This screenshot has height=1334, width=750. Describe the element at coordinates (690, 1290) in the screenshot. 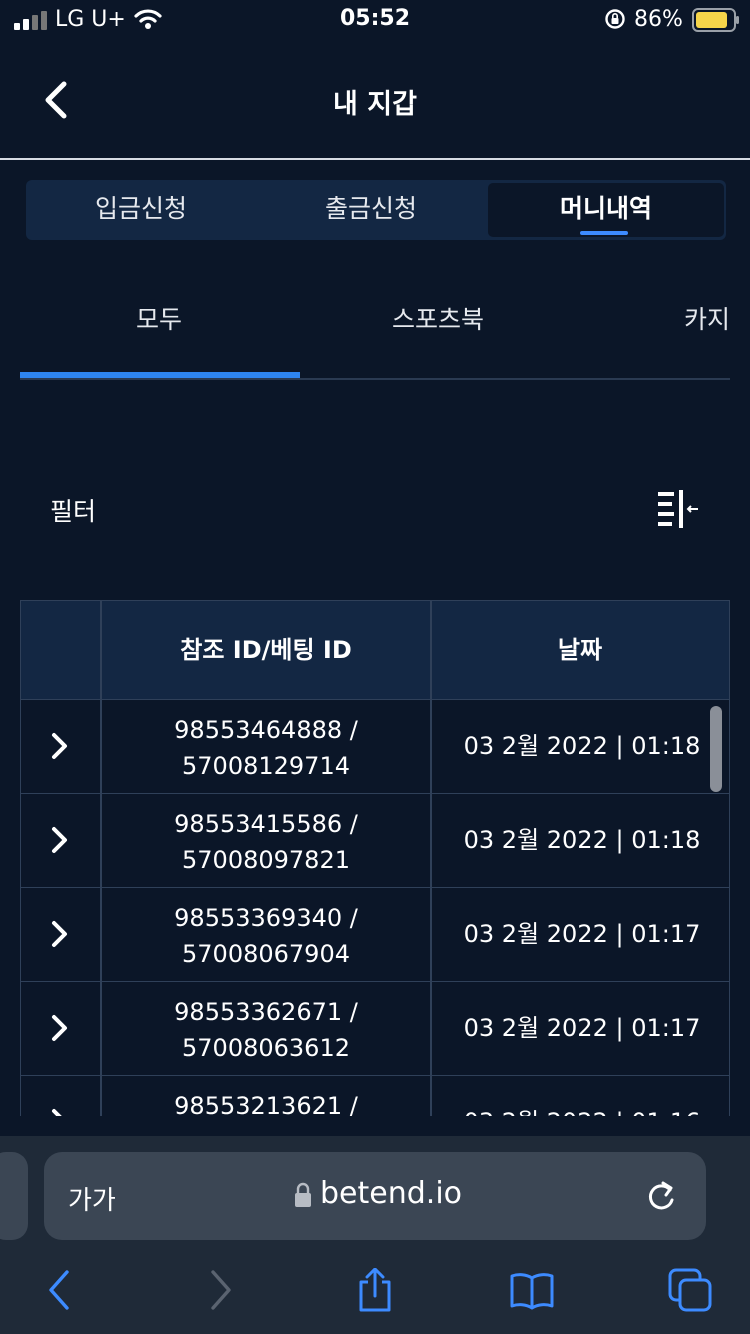

I see `tabs-icon` at that location.